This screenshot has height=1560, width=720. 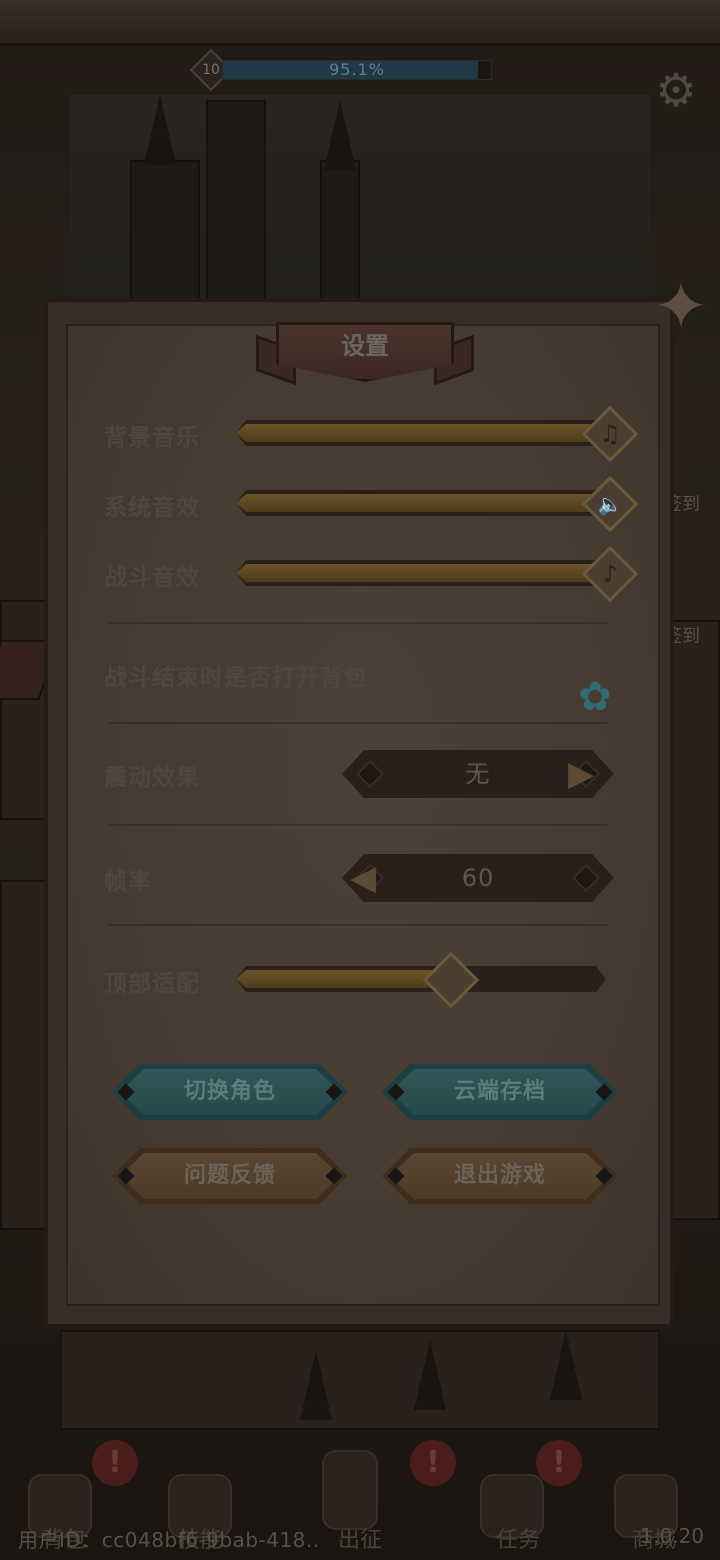 I want to click on star-close-icon: ✦, so click(x=681, y=307).